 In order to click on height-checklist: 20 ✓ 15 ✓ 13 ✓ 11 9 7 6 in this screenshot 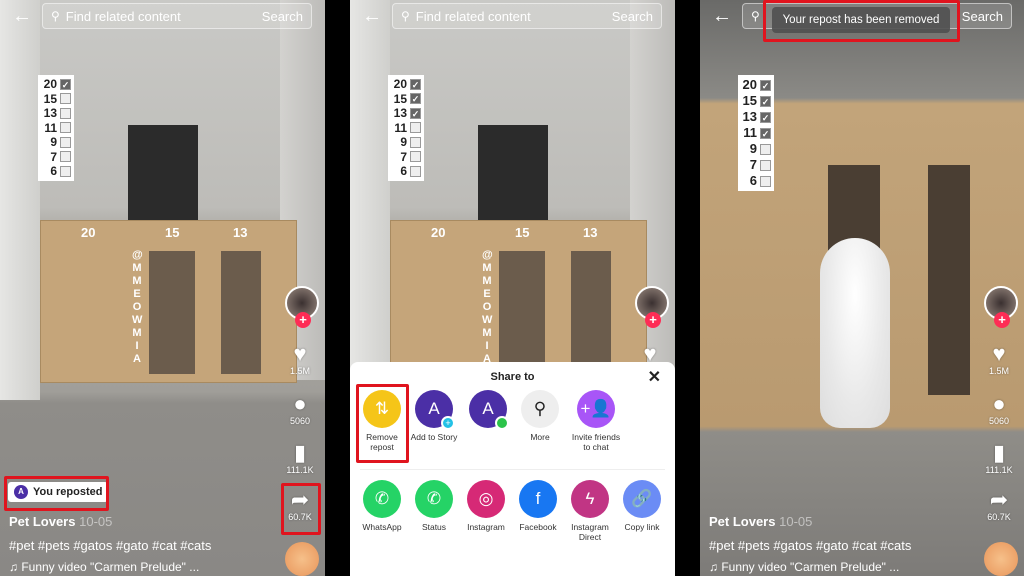, I will do `click(406, 128)`.